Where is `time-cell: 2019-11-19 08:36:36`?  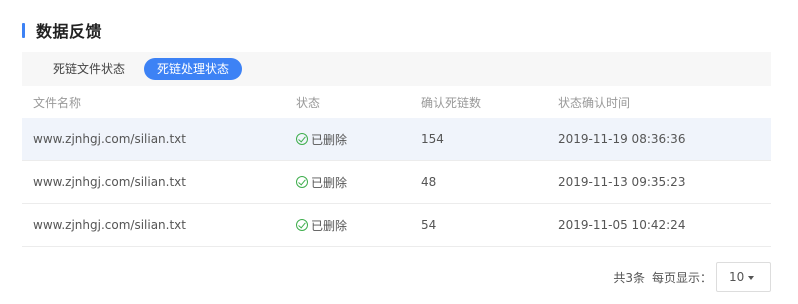 time-cell: 2019-11-19 08:36:36 is located at coordinates (622, 139).